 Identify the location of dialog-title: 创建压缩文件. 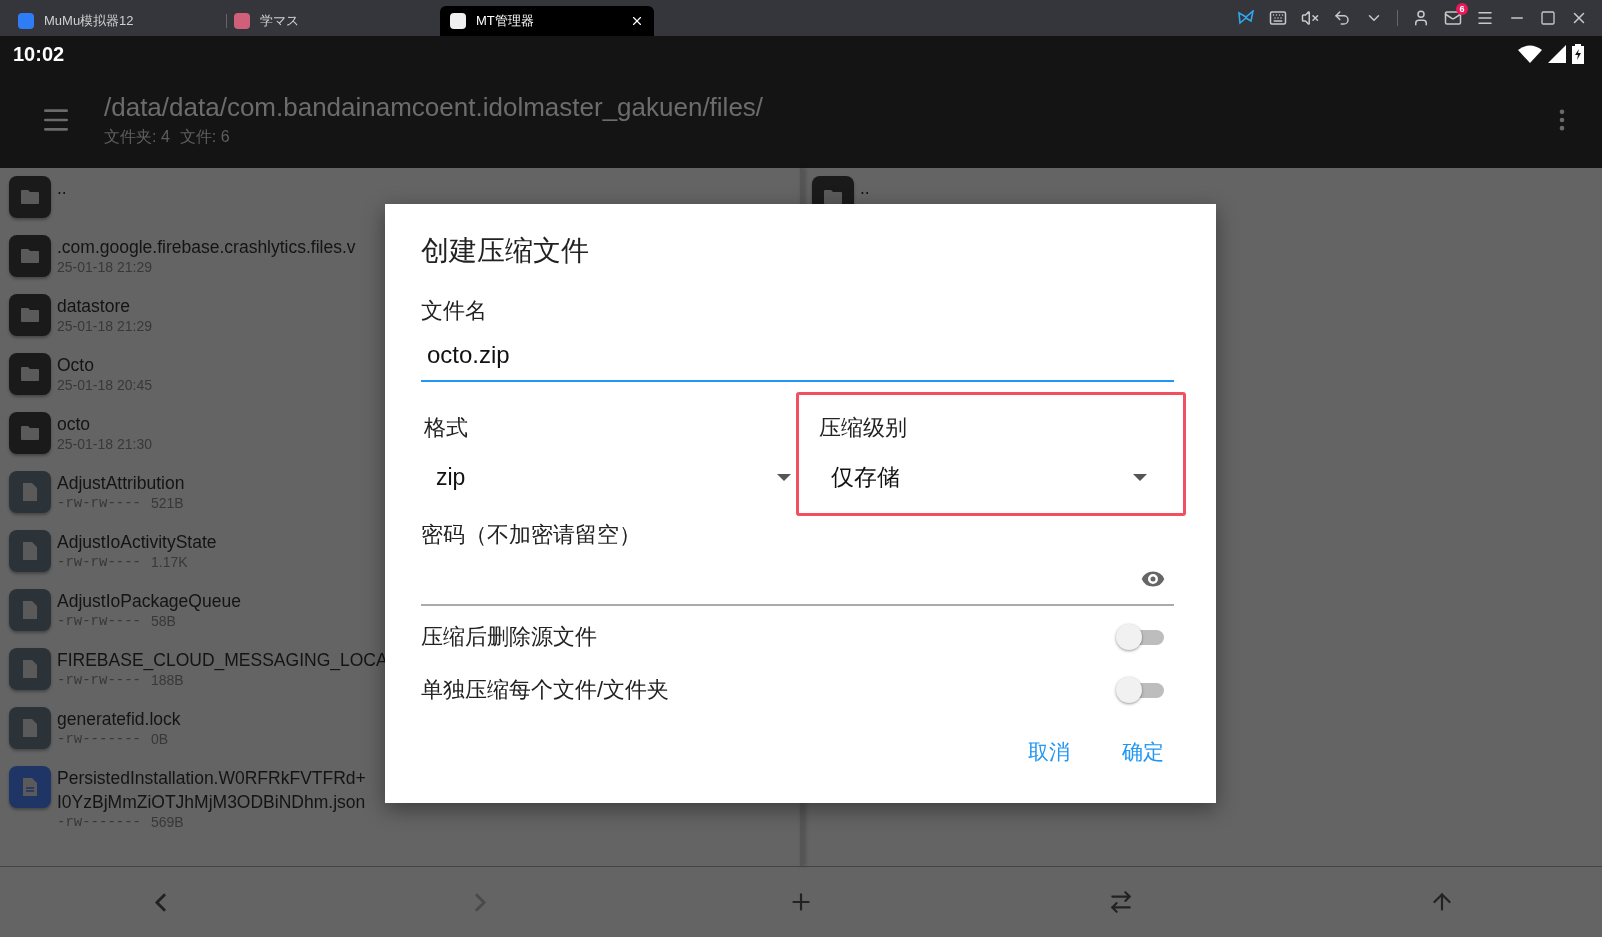
(505, 251).